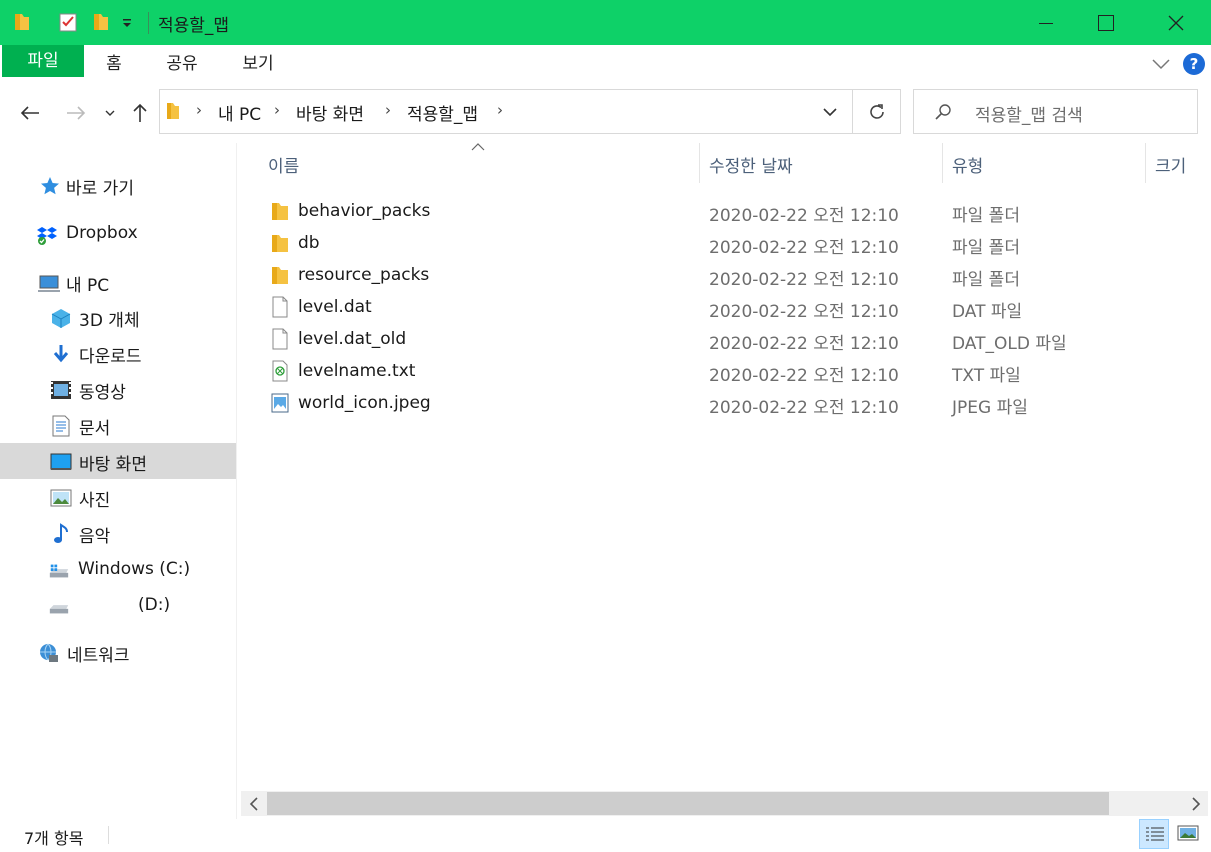 The image size is (1211, 852). What do you see at coordinates (61, 318) in the screenshot?
I see `cube-icon` at bounding box center [61, 318].